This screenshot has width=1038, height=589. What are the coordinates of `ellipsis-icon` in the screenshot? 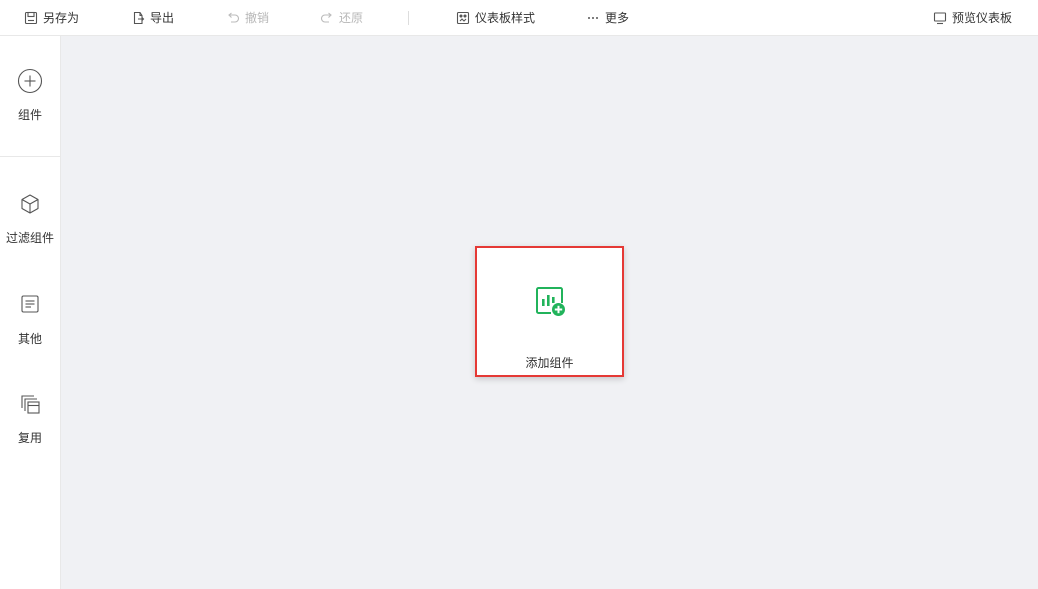 It's located at (593, 18).